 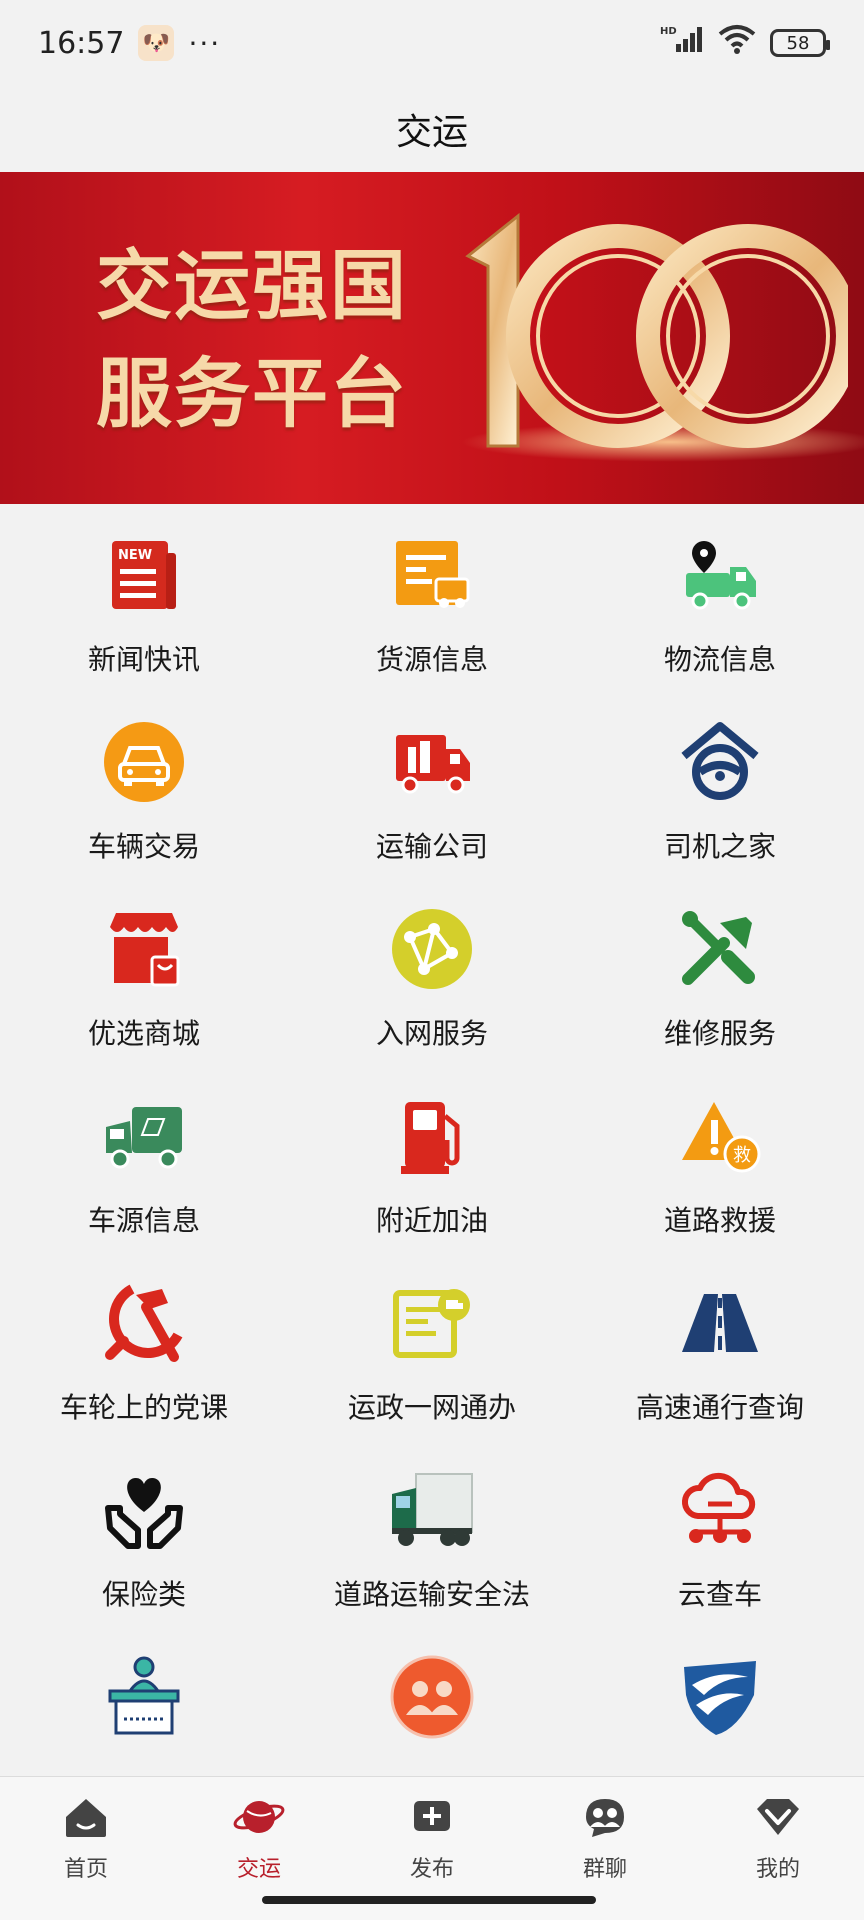 What do you see at coordinates (144, 762) in the screenshot?
I see `car-trade-icon` at bounding box center [144, 762].